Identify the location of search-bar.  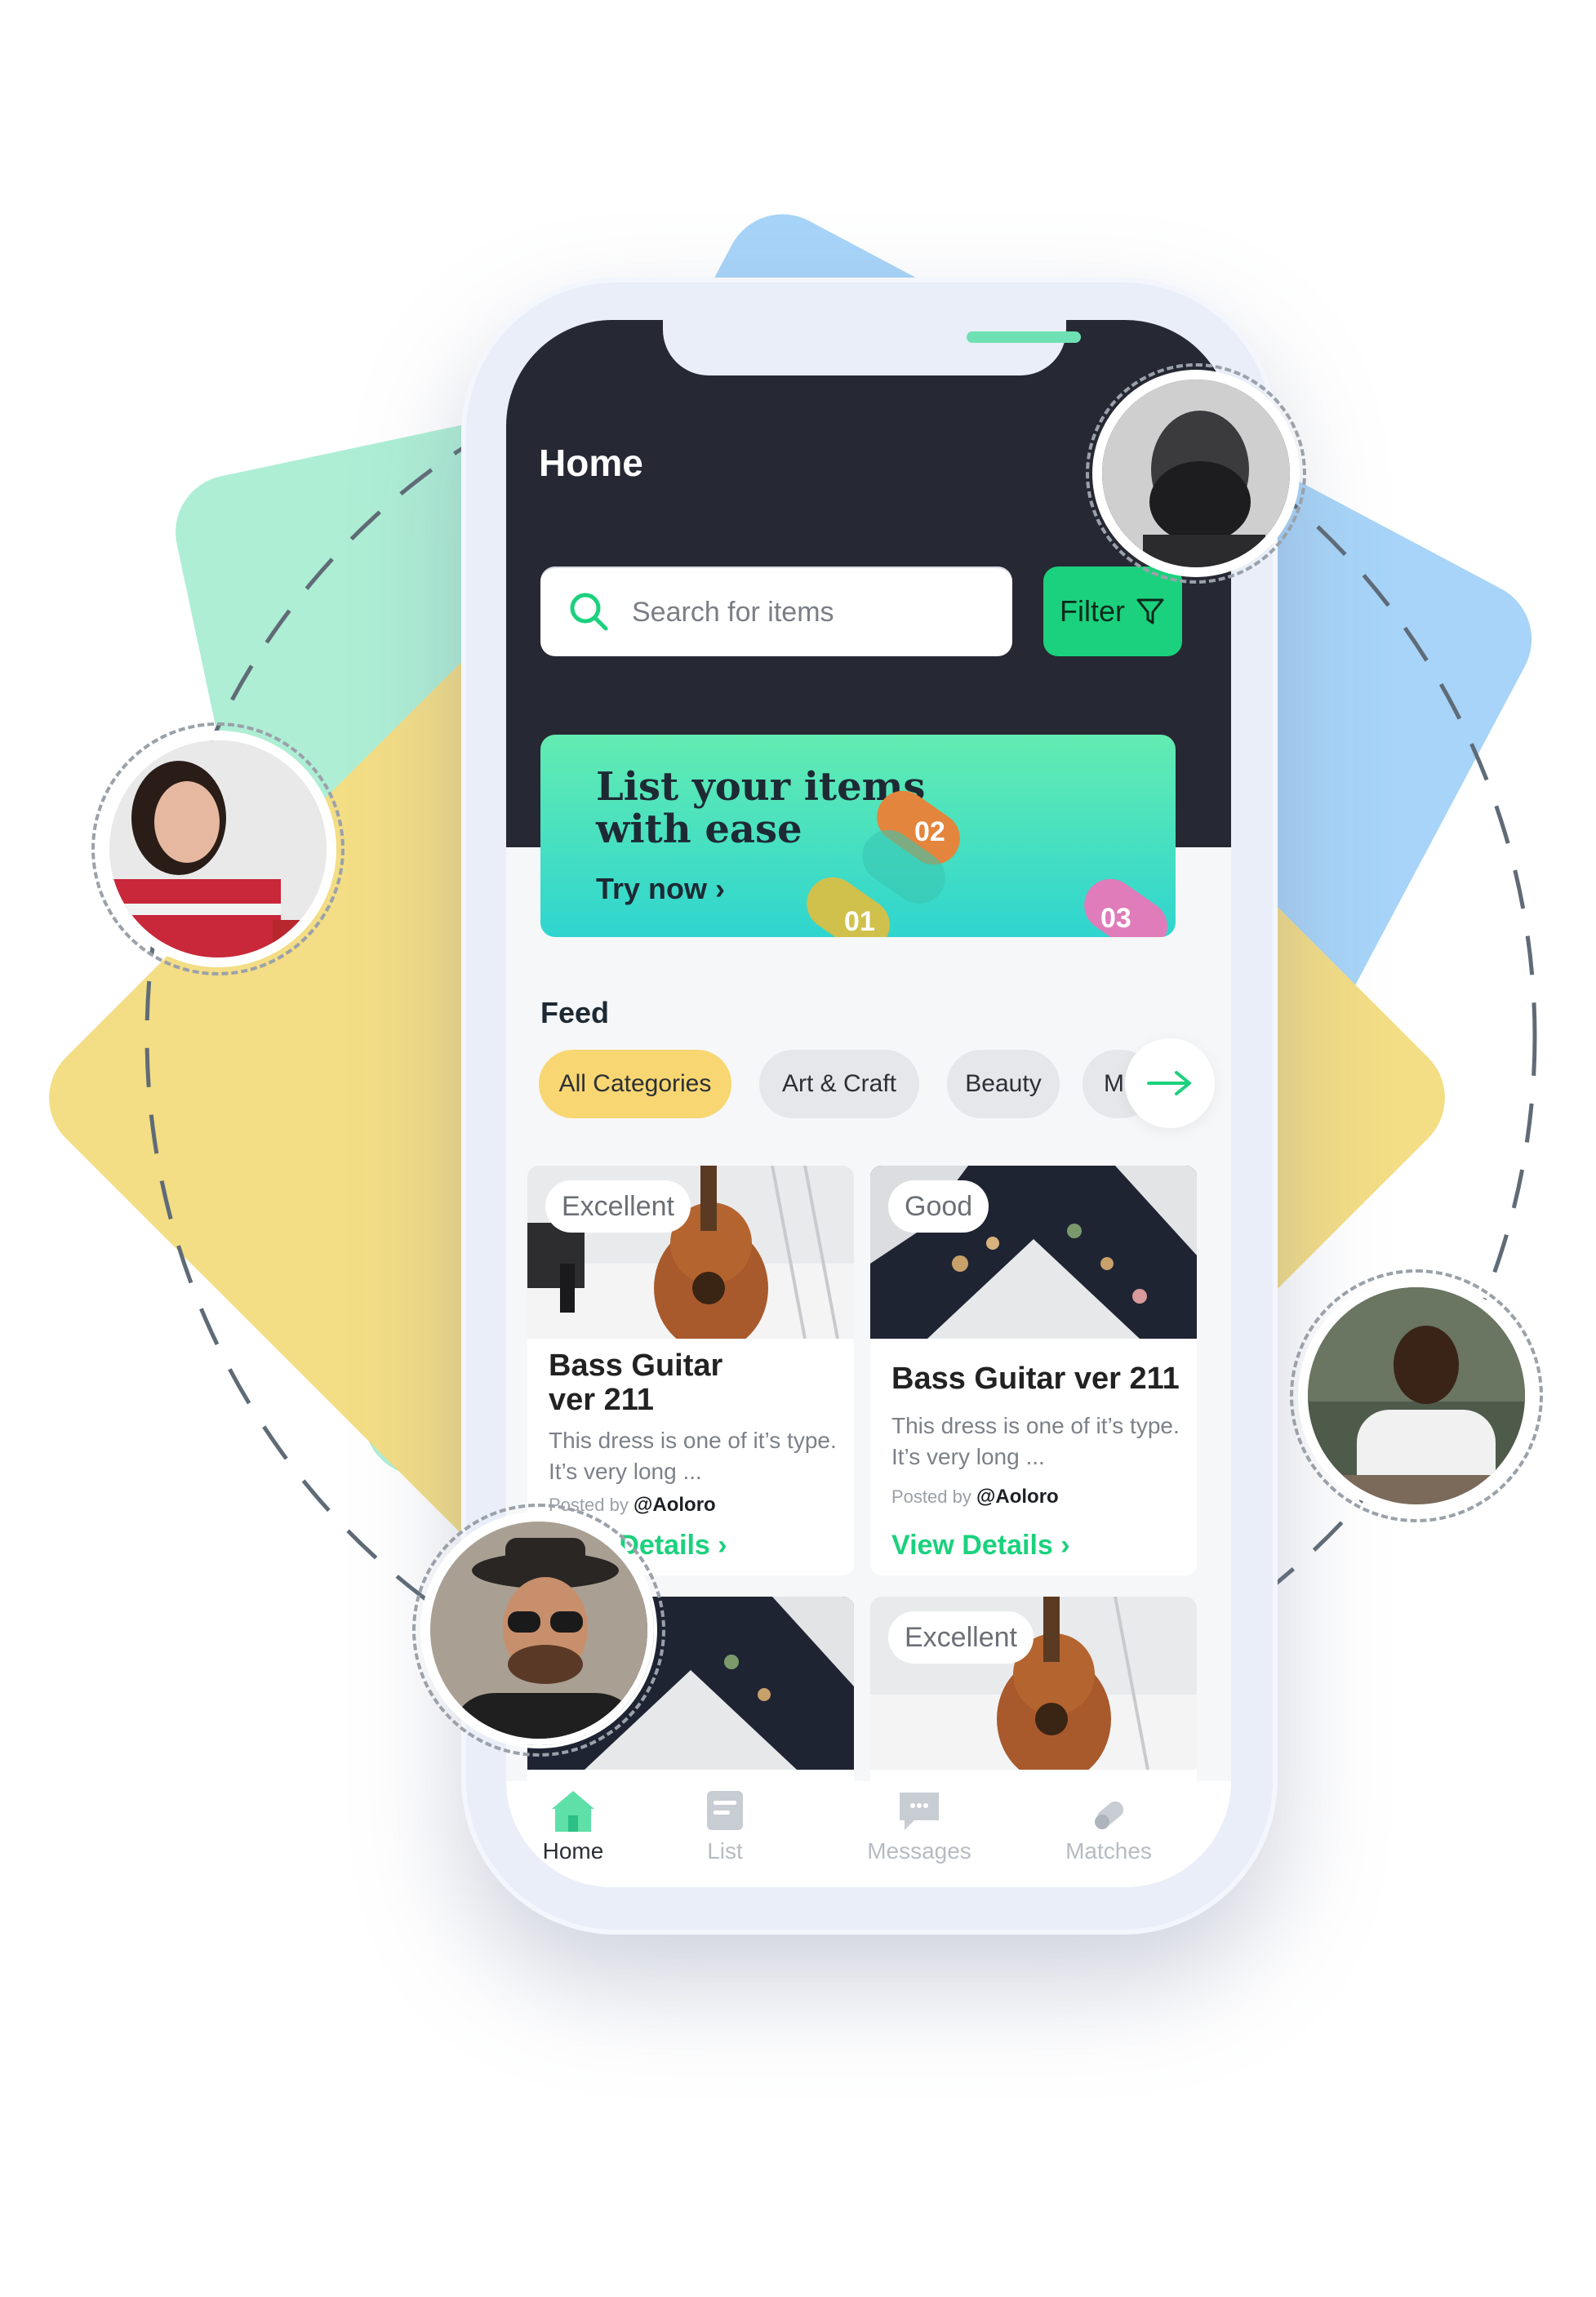
(776, 612).